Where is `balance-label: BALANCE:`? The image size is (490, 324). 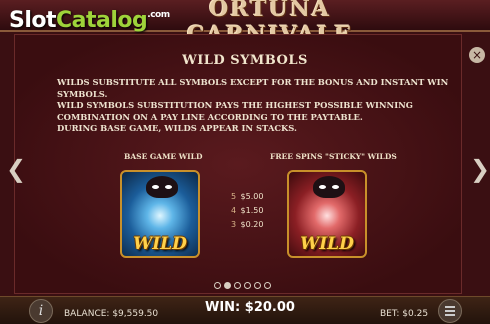 balance-label: BALANCE: is located at coordinates (87, 314).